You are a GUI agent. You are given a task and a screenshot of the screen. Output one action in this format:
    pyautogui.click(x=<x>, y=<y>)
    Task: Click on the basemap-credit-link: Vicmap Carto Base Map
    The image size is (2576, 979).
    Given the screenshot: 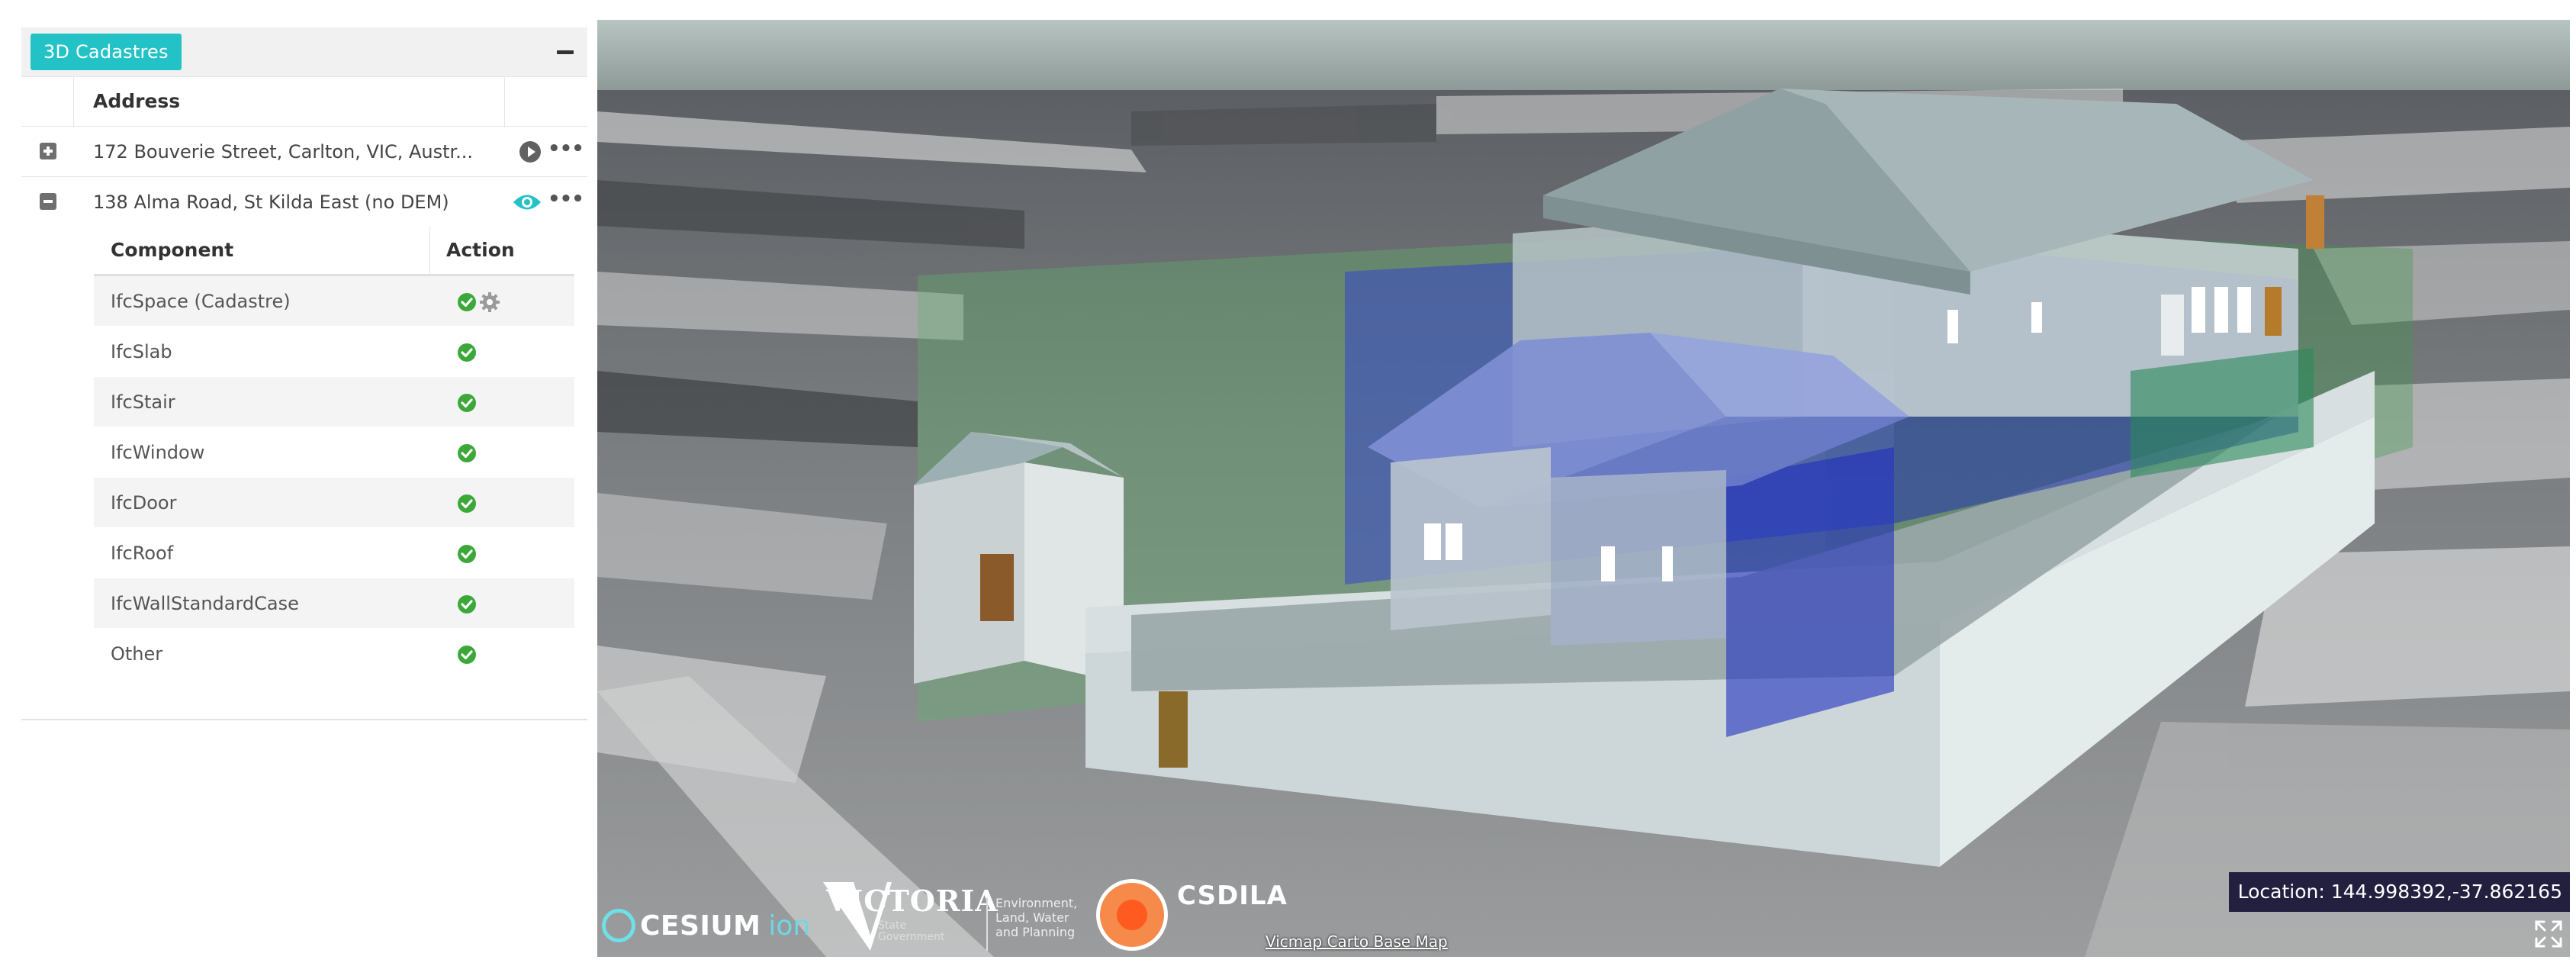 What is the action you would take?
    pyautogui.click(x=1357, y=941)
    